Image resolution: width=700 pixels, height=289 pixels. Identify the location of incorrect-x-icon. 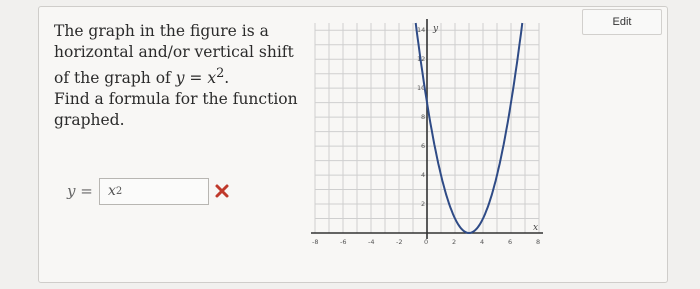
(222, 191).